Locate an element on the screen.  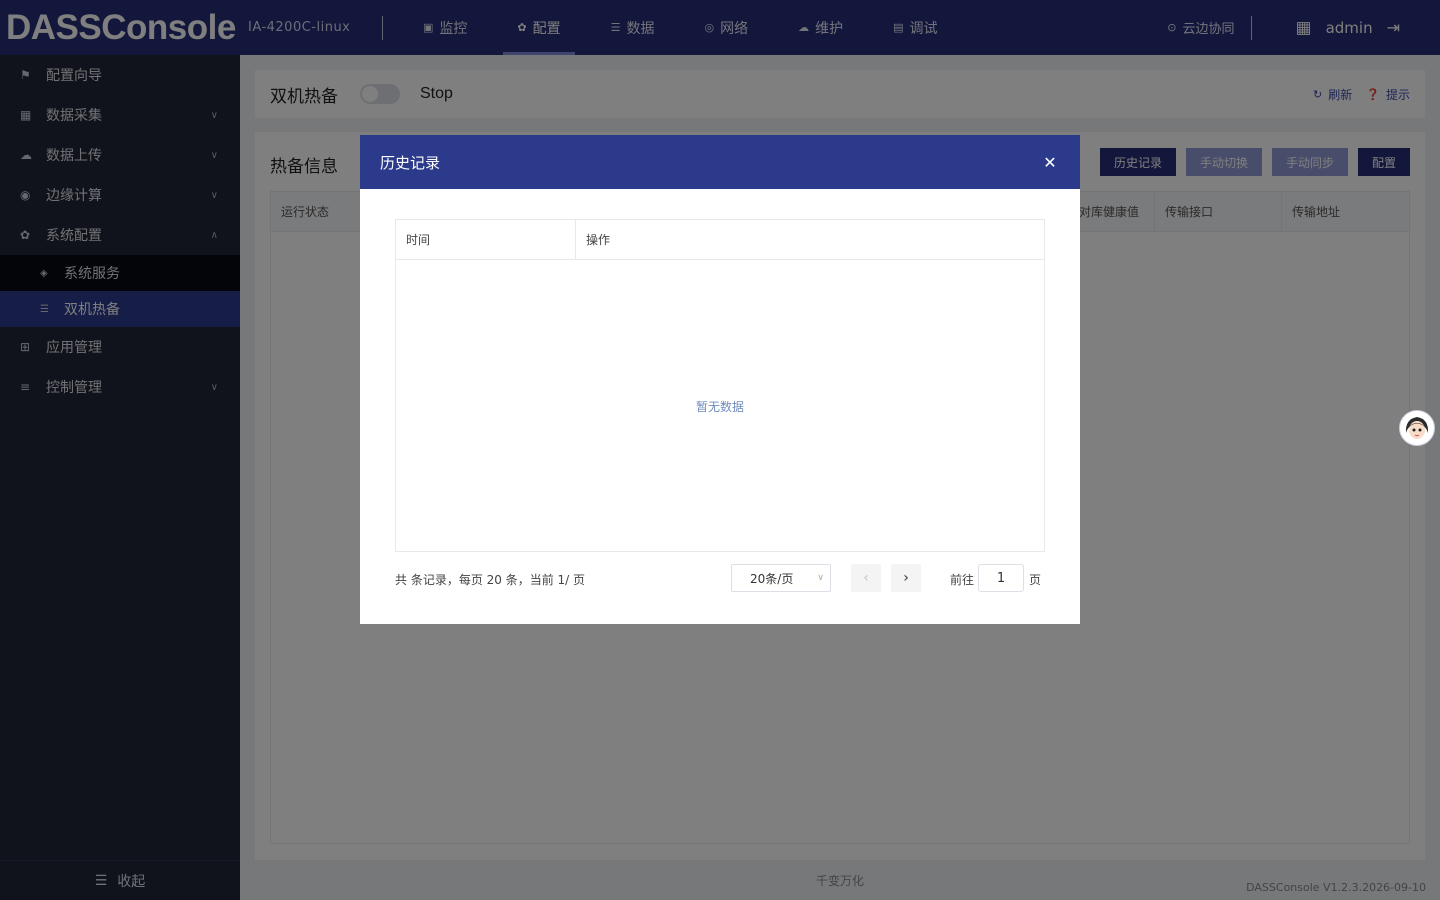
pagination: 共 条记录，每页 20 条，当前 1/ 页 20条/页 ∨ ‹ › 前往 页 is located at coordinates (720, 578).